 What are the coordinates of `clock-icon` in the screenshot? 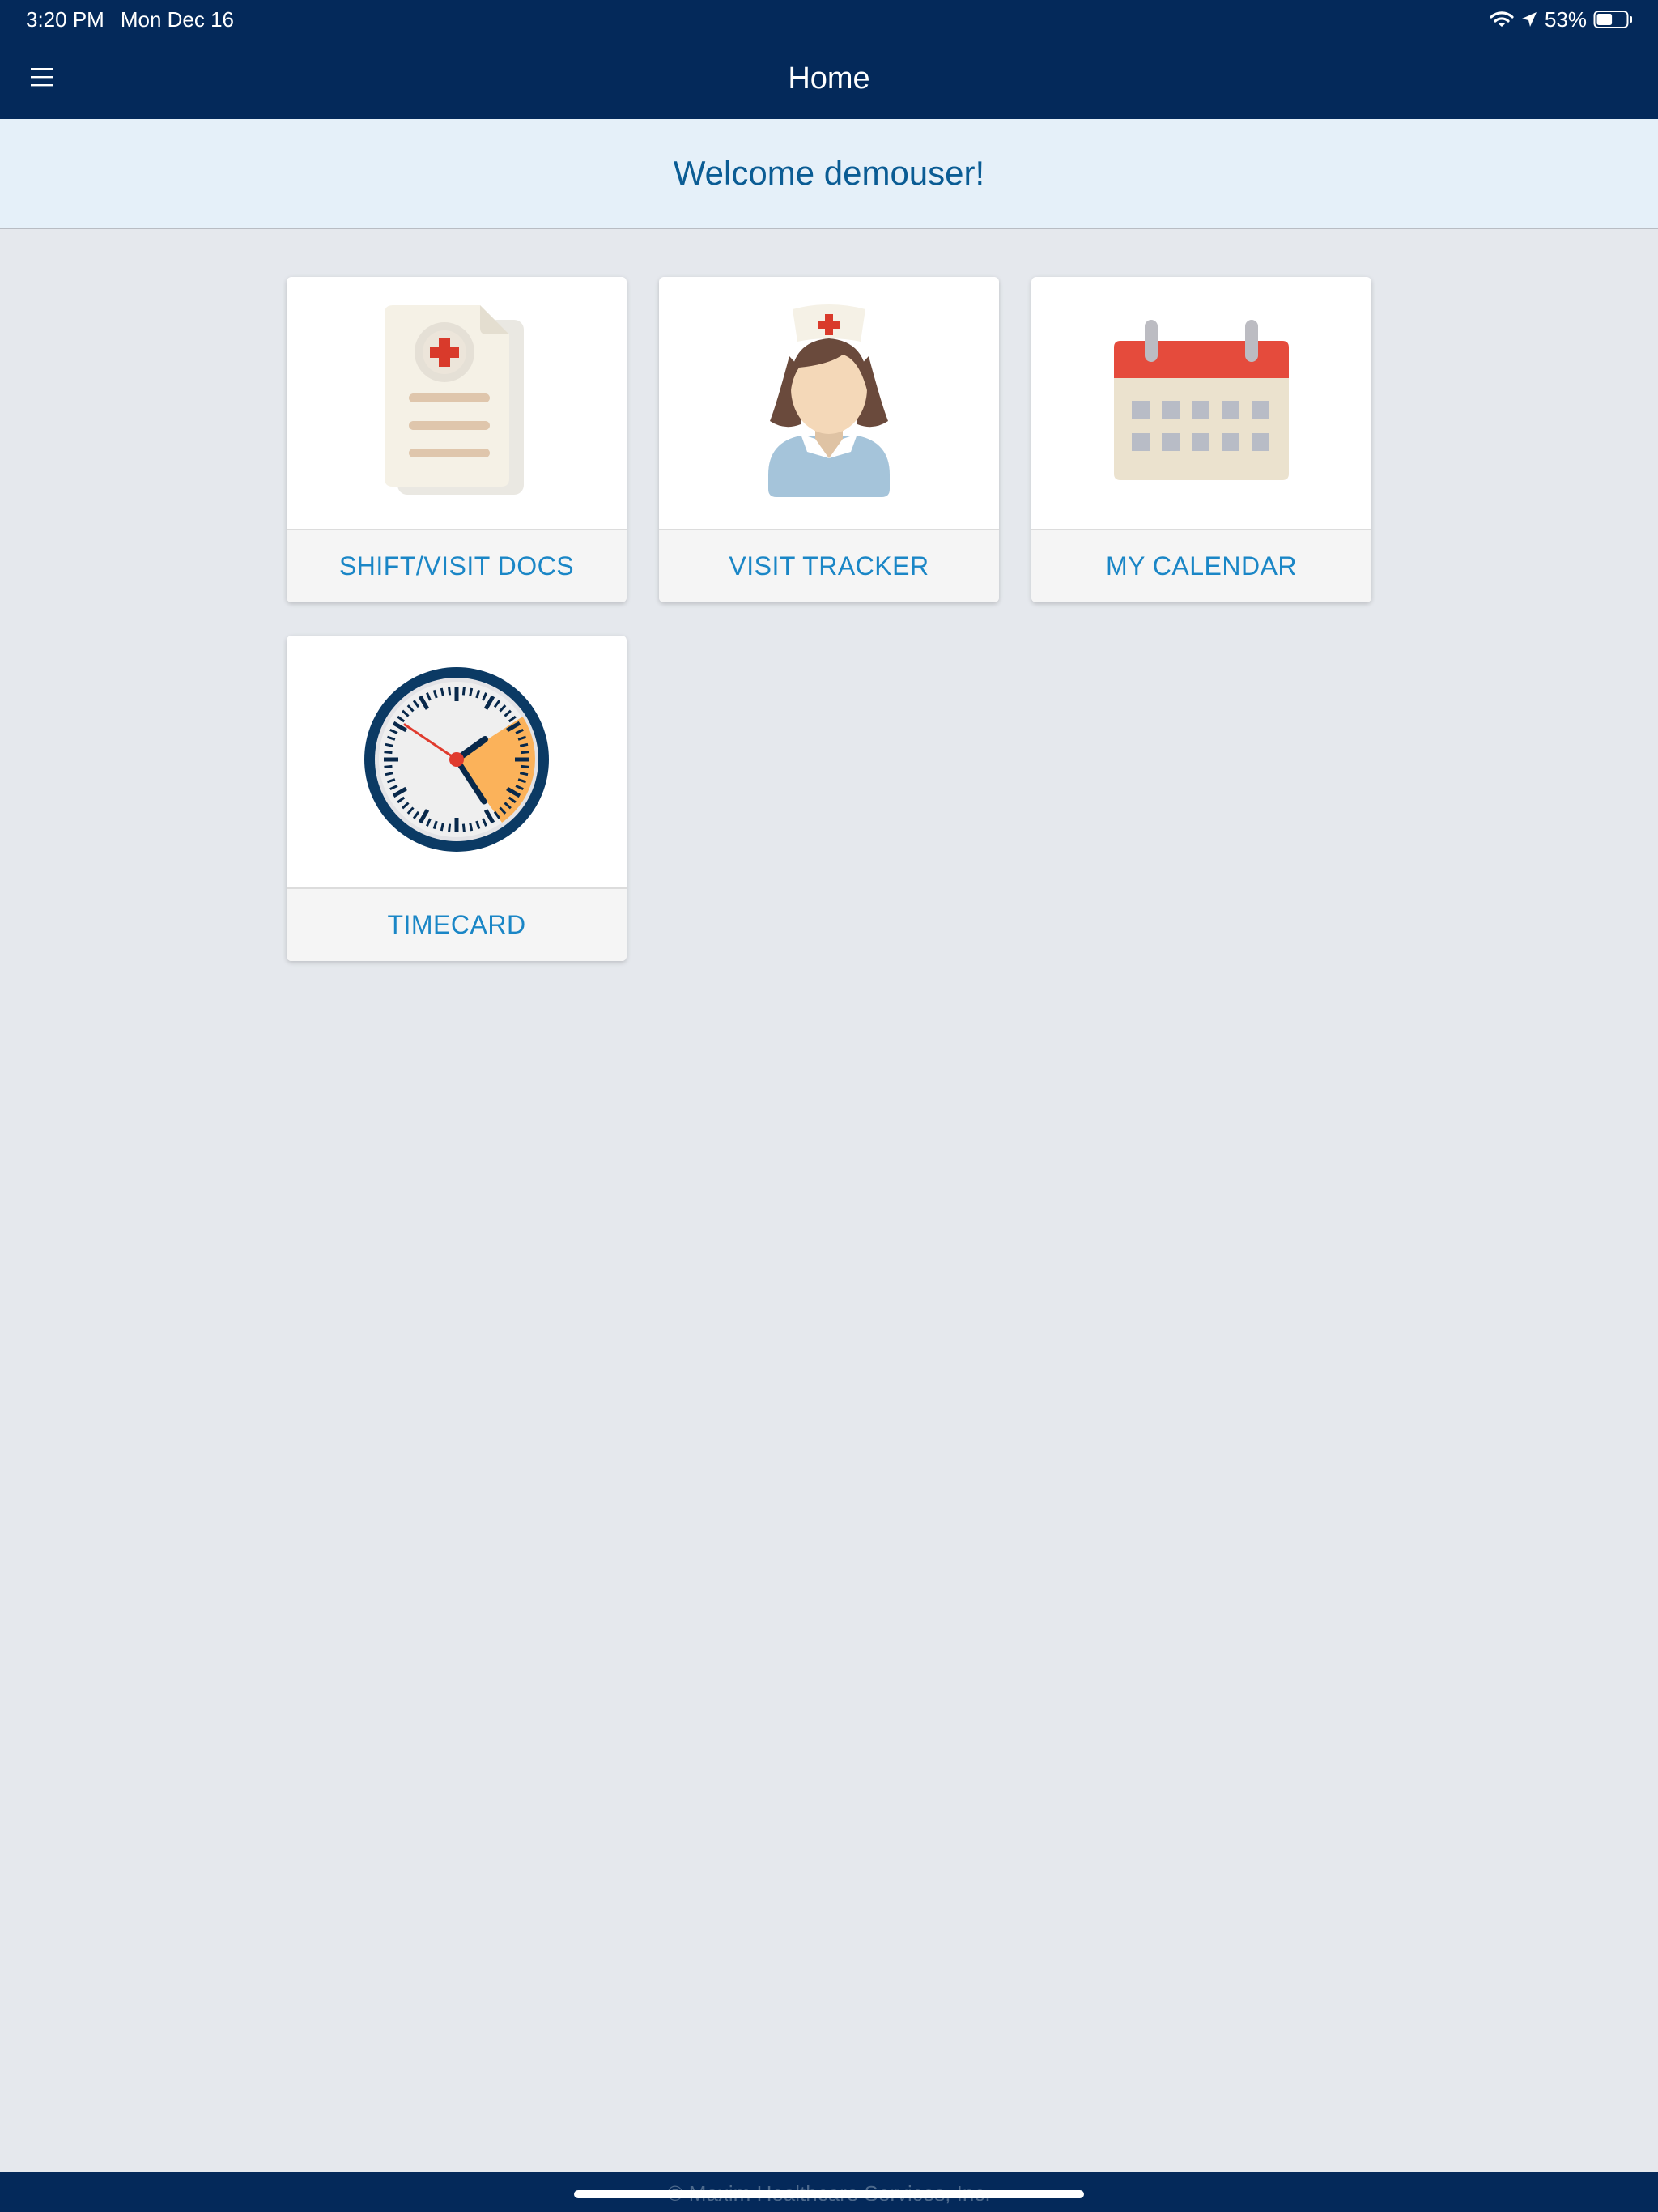 It's located at (457, 762).